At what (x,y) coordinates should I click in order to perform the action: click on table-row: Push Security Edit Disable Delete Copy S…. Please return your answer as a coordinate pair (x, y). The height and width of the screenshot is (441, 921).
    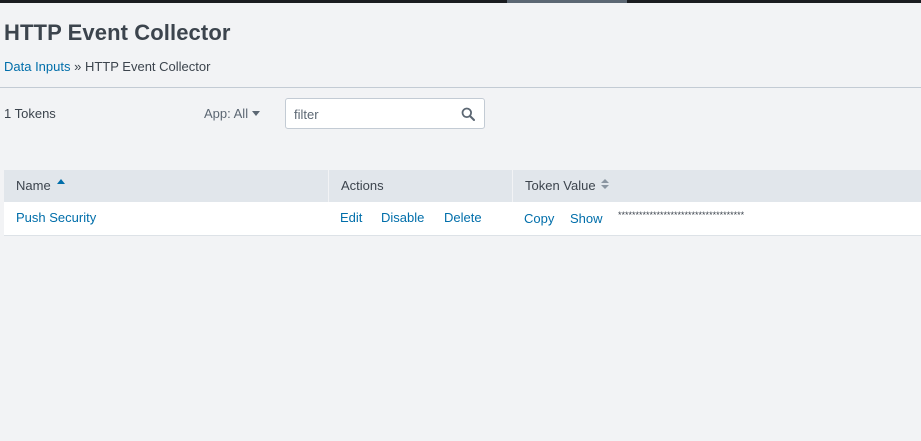
    Looking at the image, I should click on (462, 219).